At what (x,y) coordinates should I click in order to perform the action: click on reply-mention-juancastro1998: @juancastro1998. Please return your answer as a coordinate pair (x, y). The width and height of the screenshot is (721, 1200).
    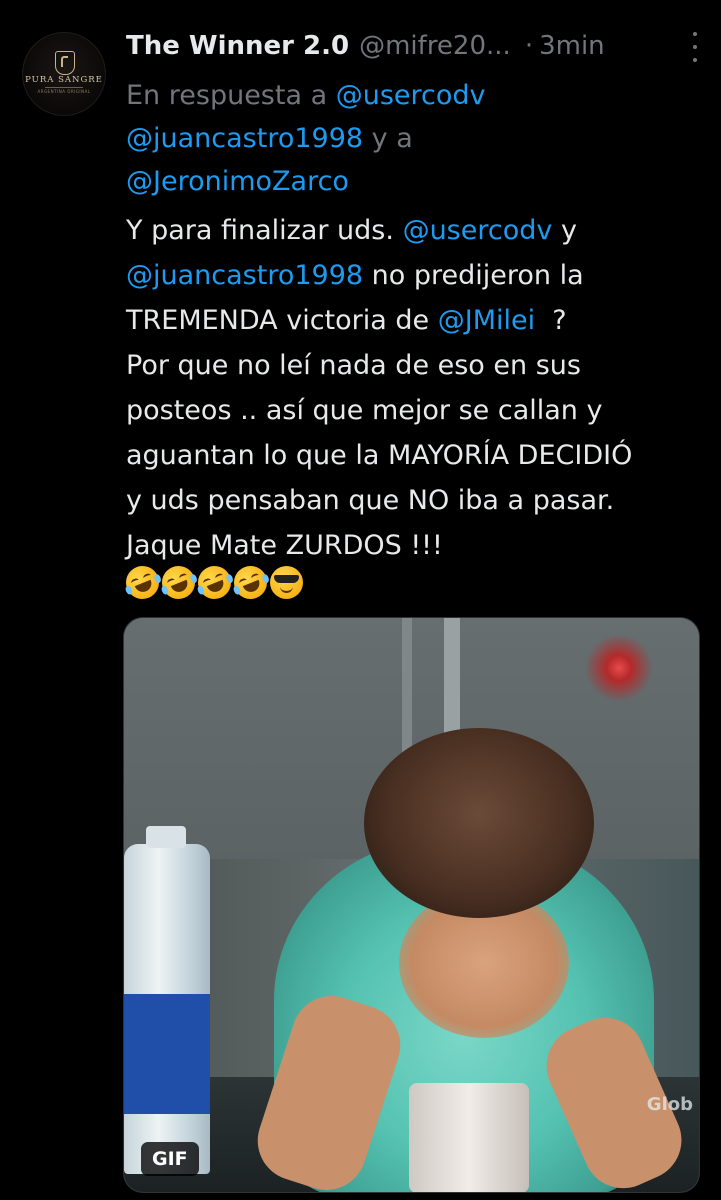
    Looking at the image, I should click on (244, 138).